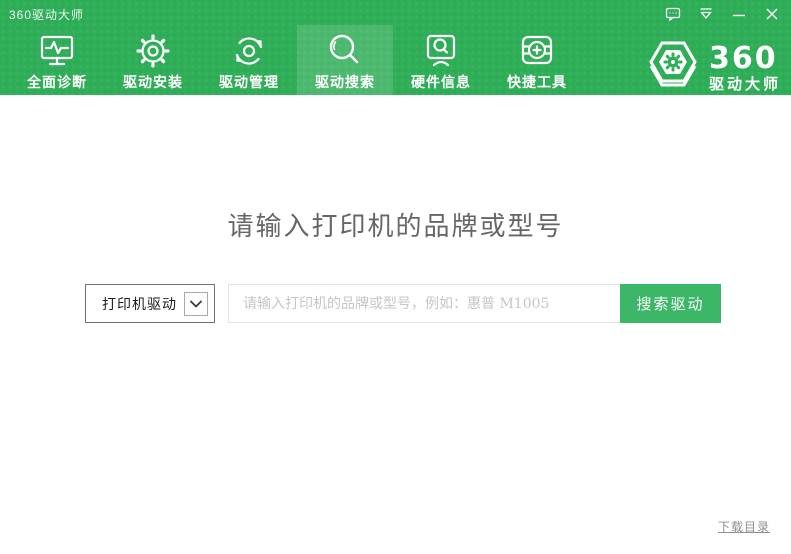  What do you see at coordinates (743, 58) in the screenshot?
I see `logo-brand: 360` at bounding box center [743, 58].